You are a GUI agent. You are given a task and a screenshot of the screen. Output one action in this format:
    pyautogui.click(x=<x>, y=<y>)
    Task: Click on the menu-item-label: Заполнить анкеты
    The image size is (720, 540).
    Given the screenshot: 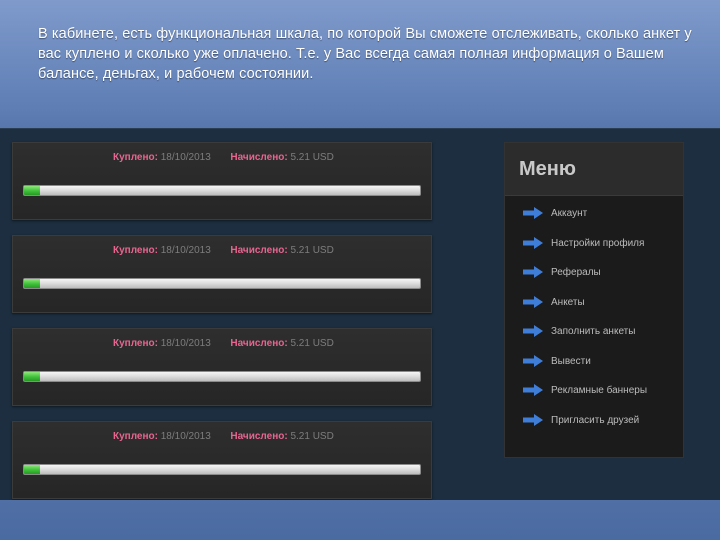 What is the action you would take?
    pyautogui.click(x=593, y=331)
    